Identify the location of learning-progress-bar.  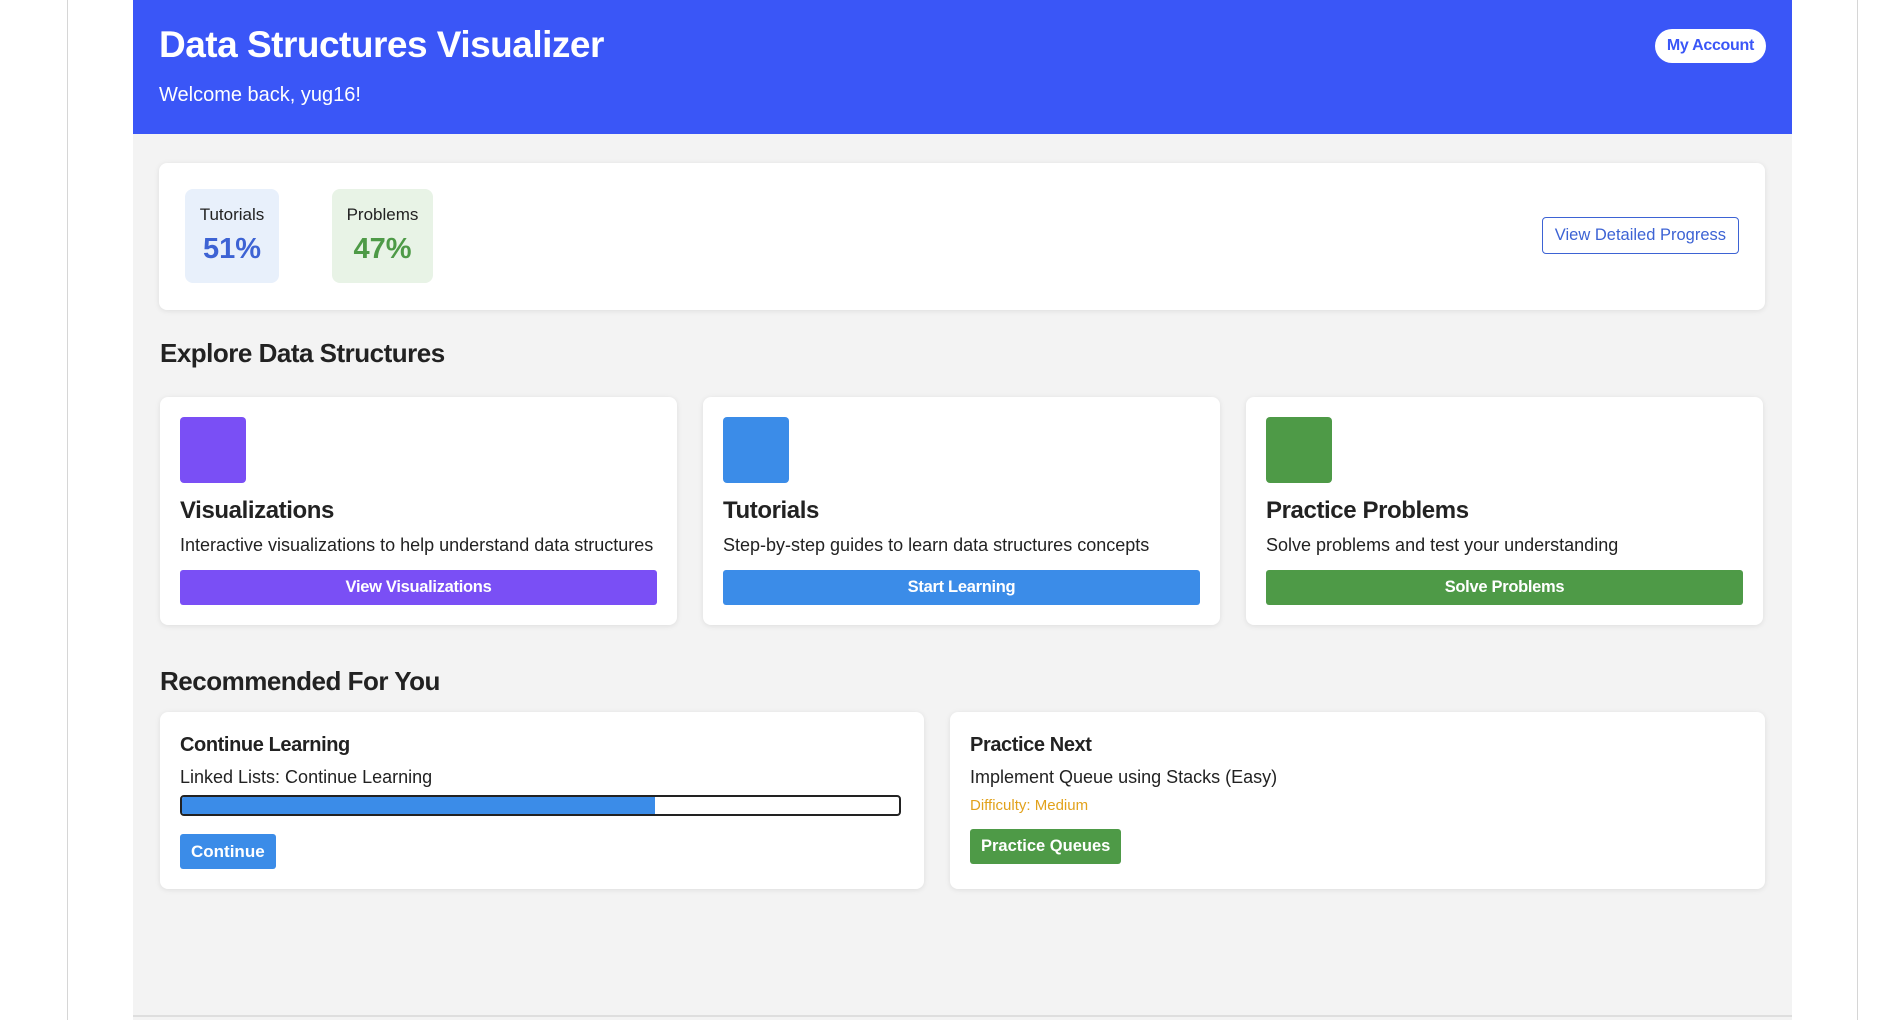
(540, 805).